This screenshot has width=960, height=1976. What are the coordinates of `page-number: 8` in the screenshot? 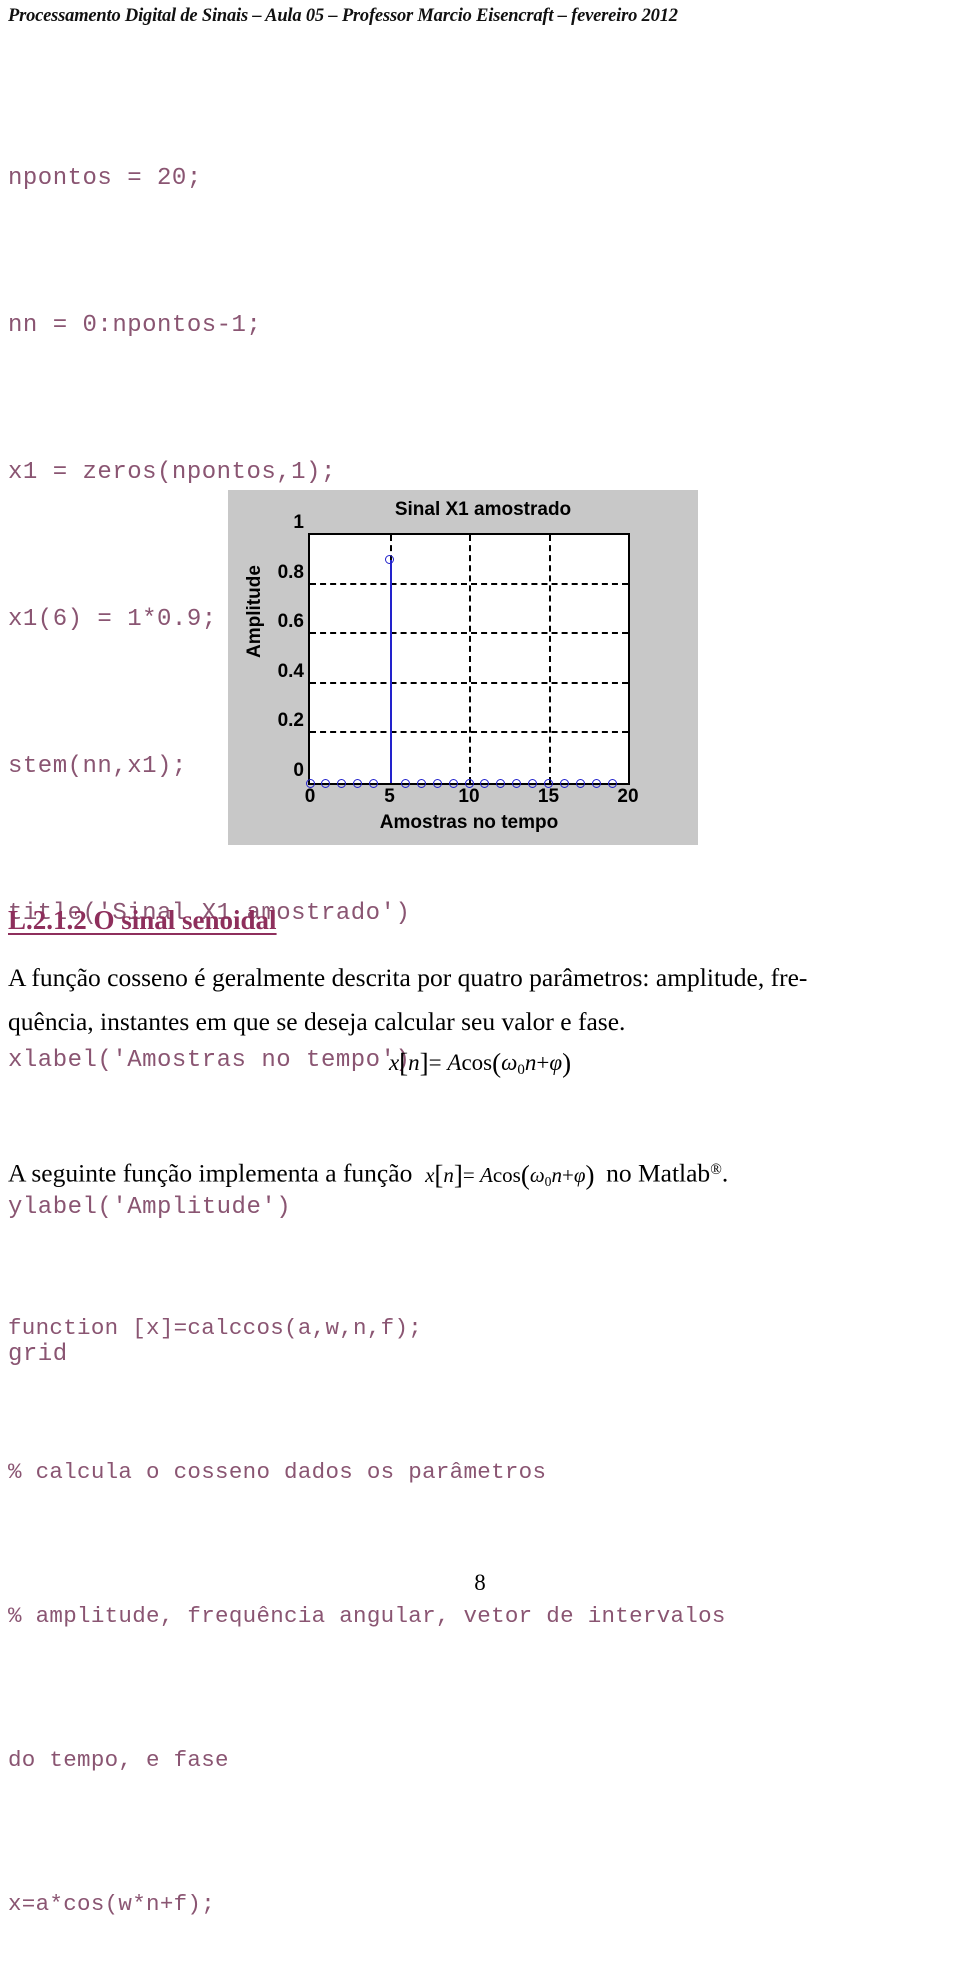 It's located at (480, 1582).